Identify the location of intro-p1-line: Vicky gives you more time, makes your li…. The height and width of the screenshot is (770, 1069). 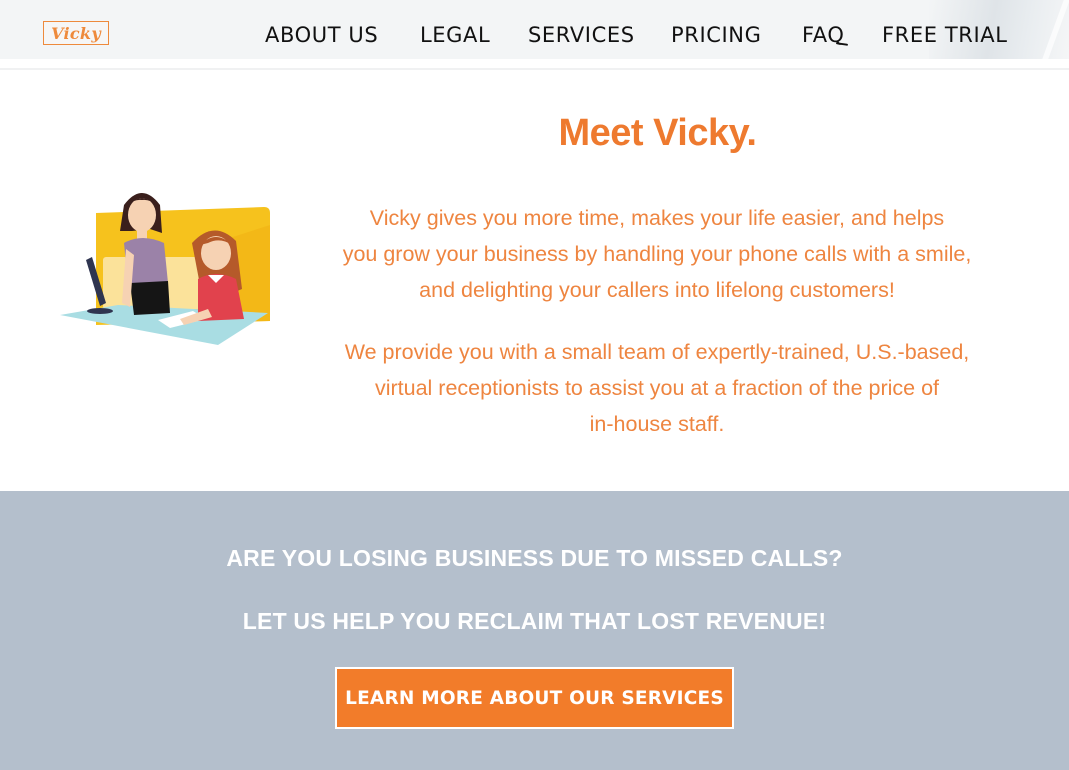
(657, 218).